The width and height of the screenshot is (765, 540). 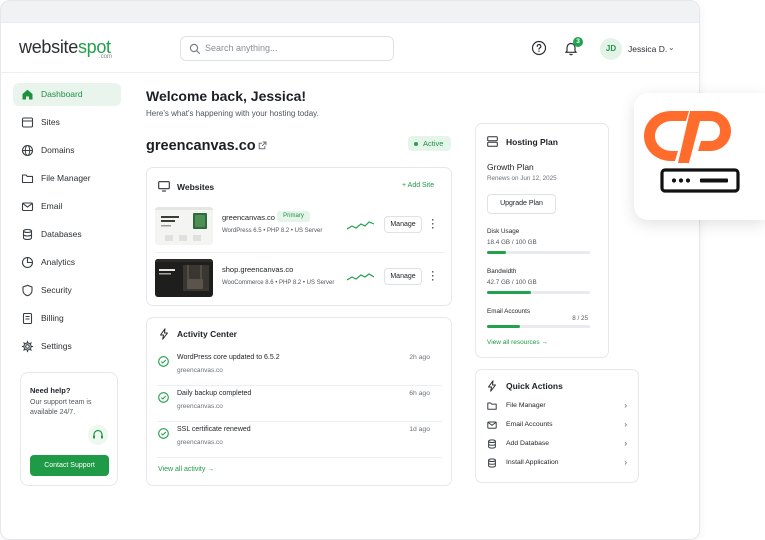 What do you see at coordinates (50, 390) in the screenshot?
I see `help-title: Need help?` at bounding box center [50, 390].